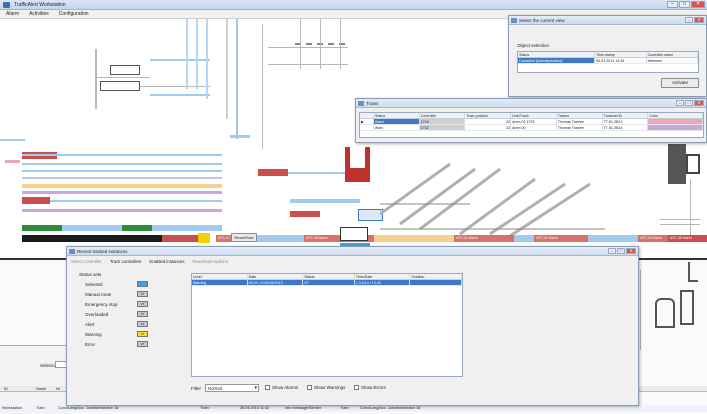 The width and height of the screenshot is (707, 414). What do you see at coordinates (244, 237) in the screenshot?
I see `reset-sort-button: Reset/Sort` at bounding box center [244, 237].